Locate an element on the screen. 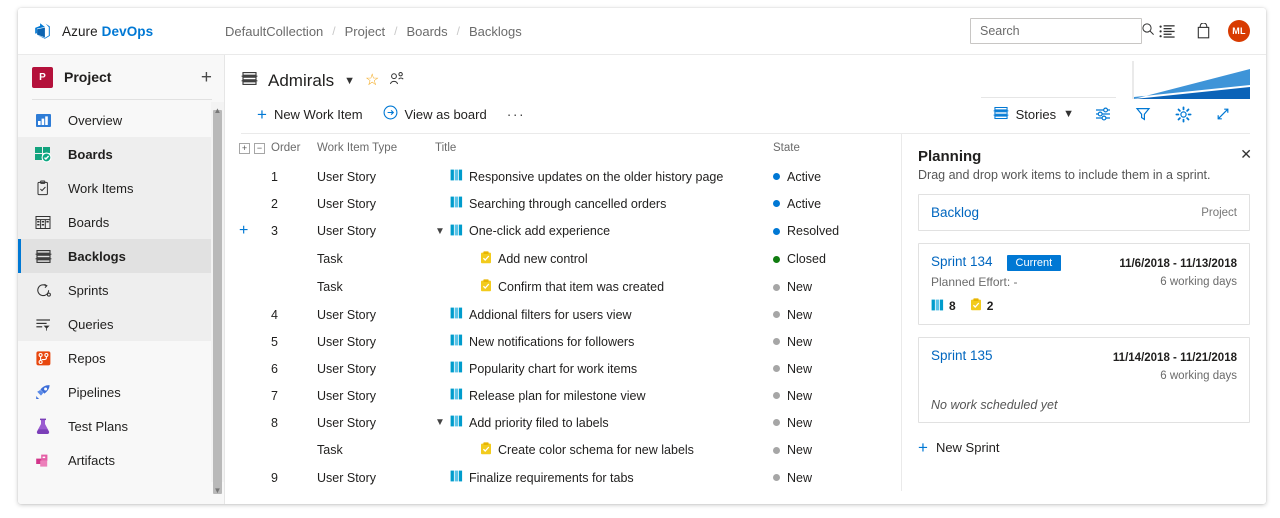 This screenshot has width=1280, height=518. cell-title: ▼Popularity chart for work items is located at coordinates (604, 368).